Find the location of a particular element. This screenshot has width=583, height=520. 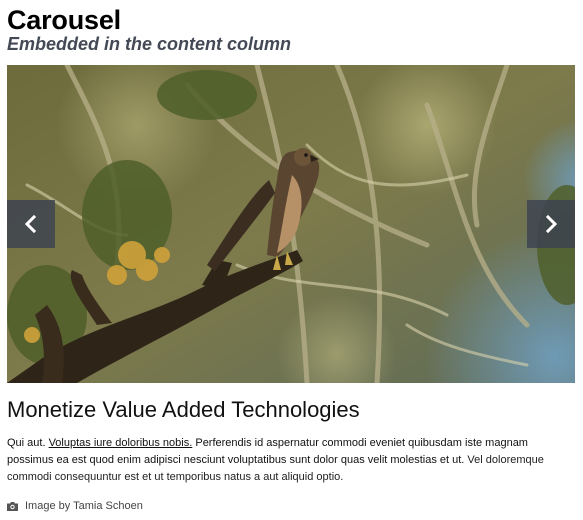

camera-icon is located at coordinates (12, 506).